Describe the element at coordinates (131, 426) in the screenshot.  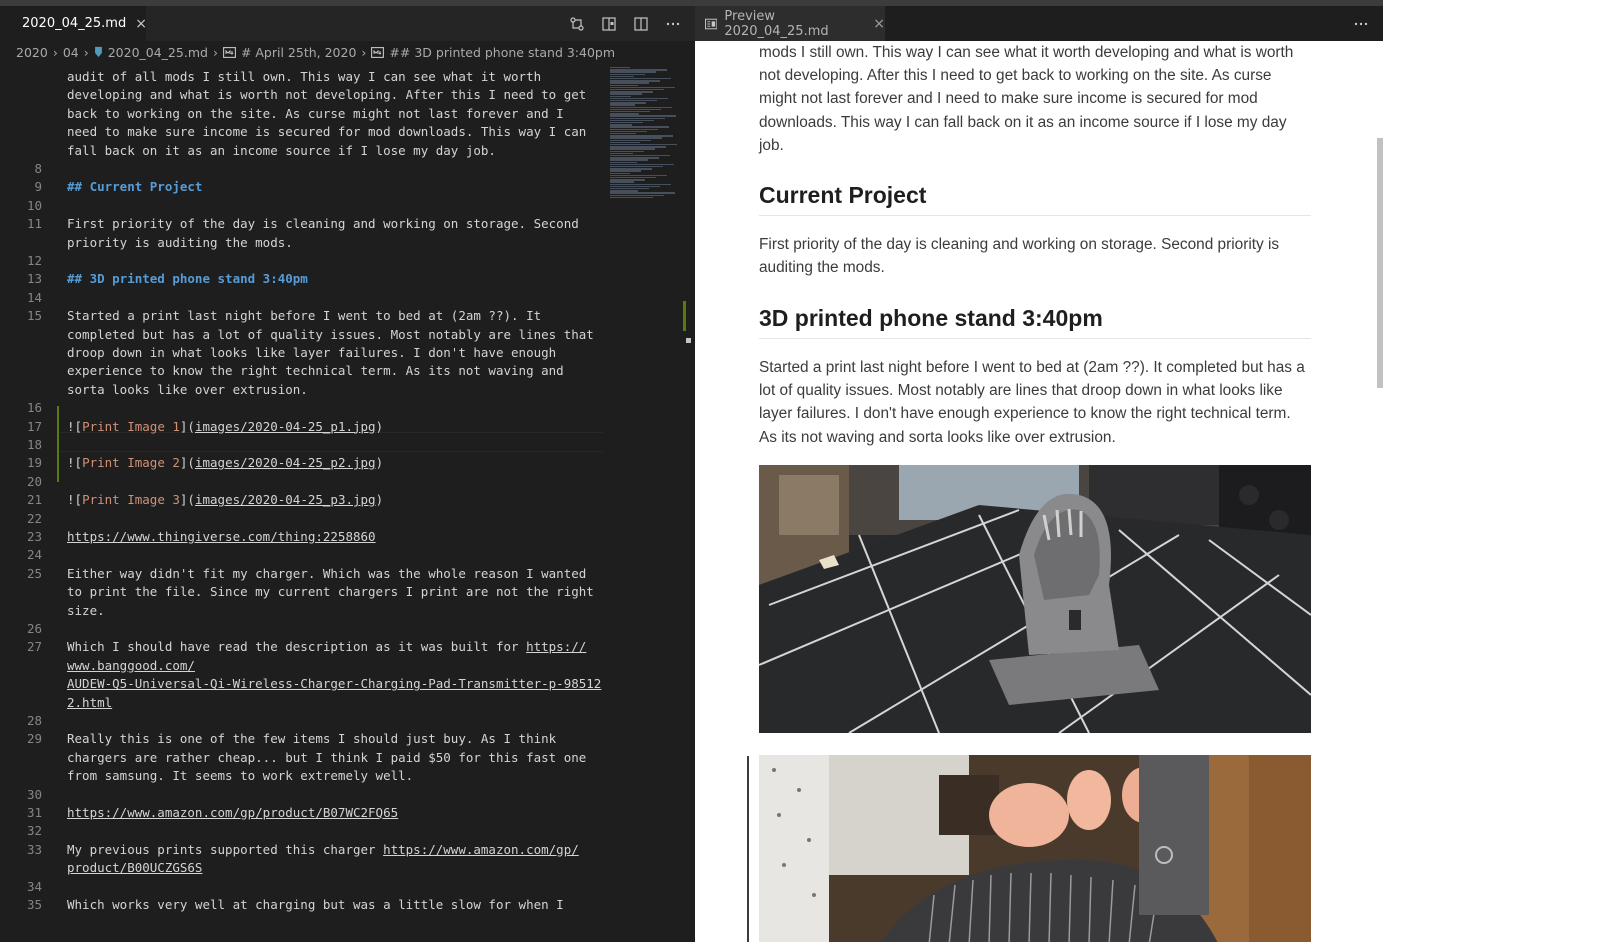
I see `code-alt-text: Print Image 1` at that location.